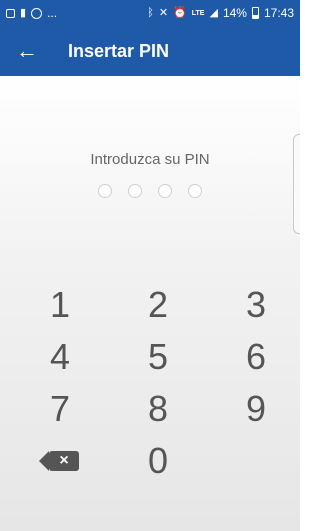 This screenshot has height=531, width=320. I want to click on pin-dots, so click(150, 191).